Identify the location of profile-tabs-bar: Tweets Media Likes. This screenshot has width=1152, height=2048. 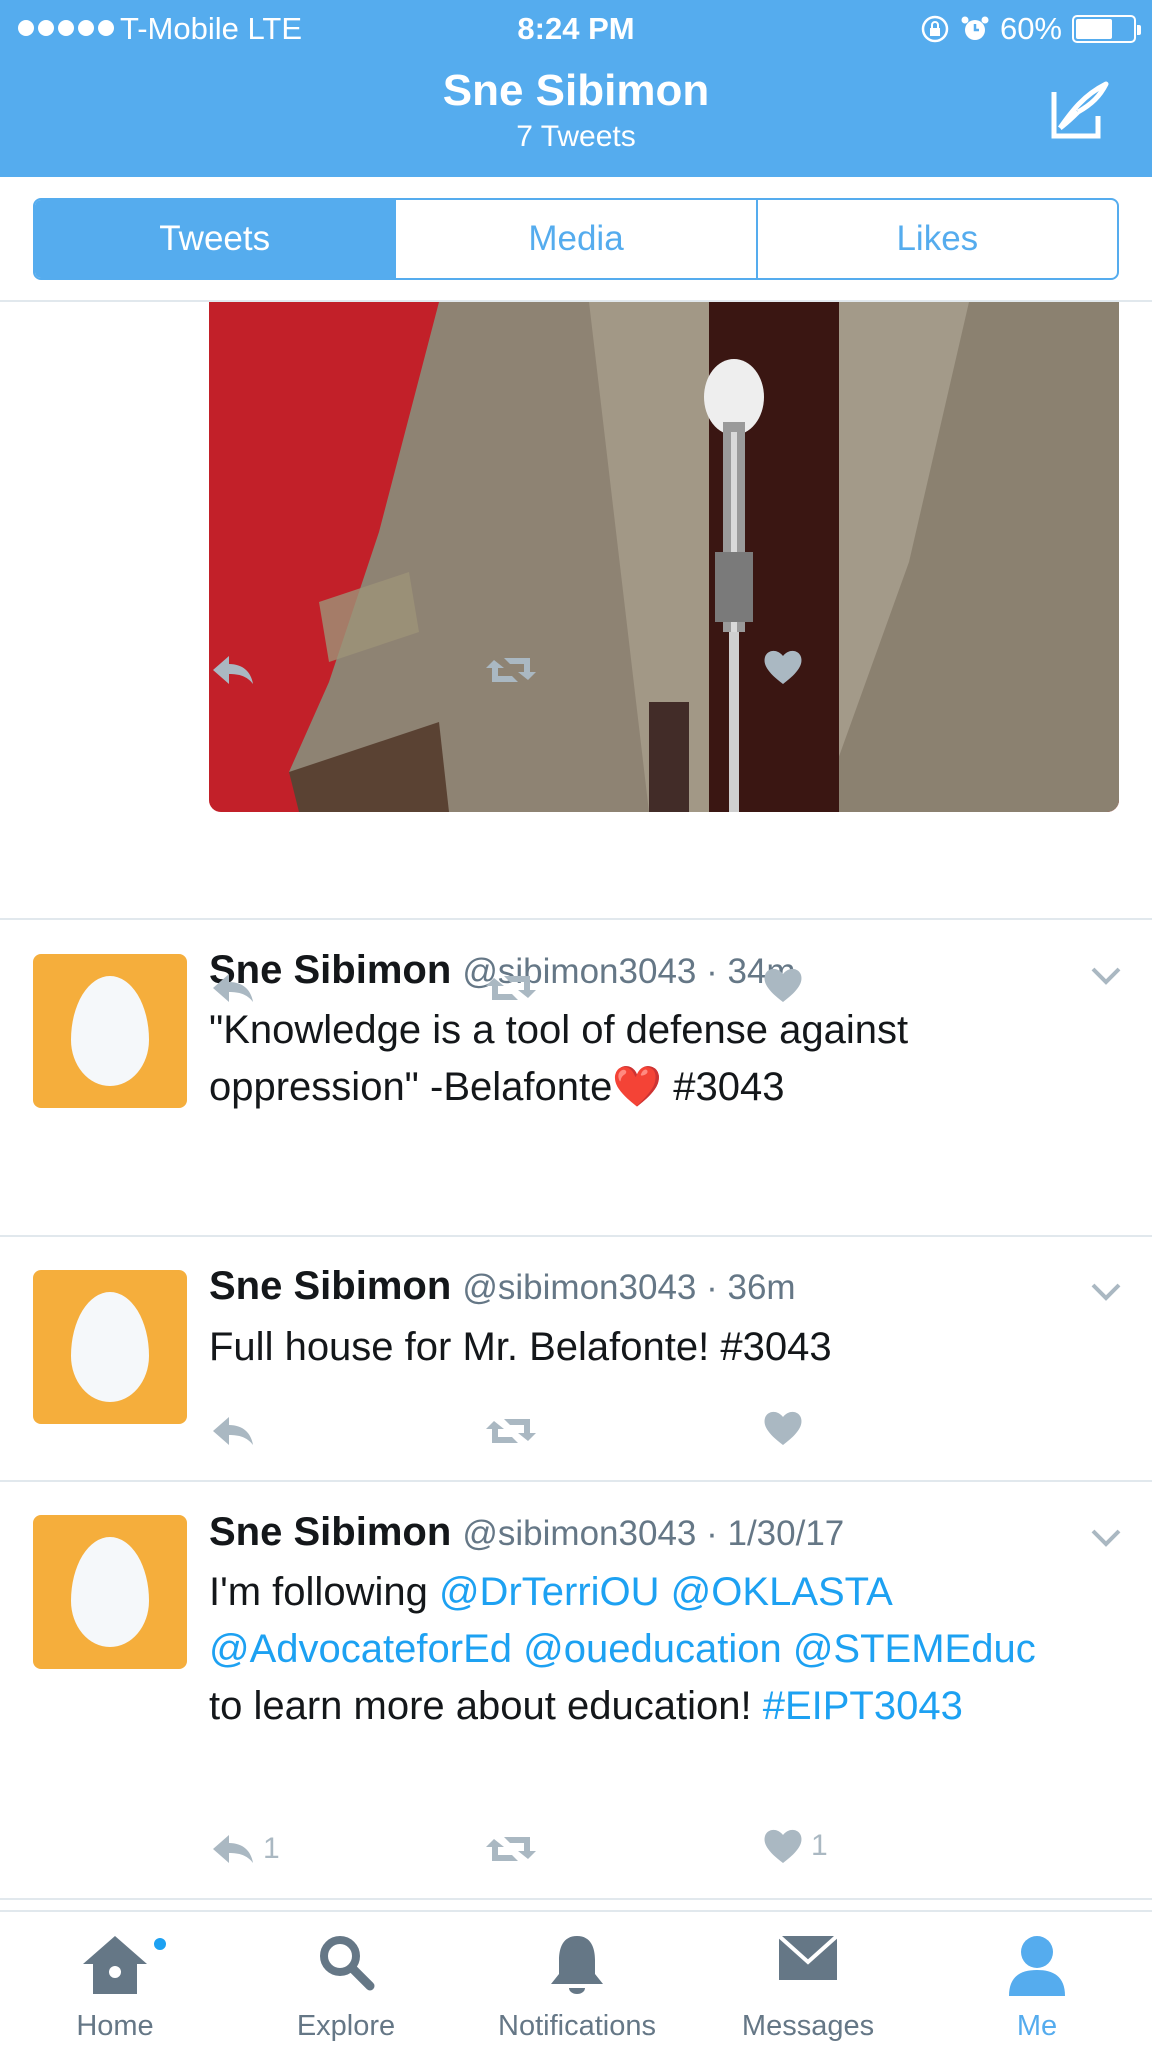
(576, 239).